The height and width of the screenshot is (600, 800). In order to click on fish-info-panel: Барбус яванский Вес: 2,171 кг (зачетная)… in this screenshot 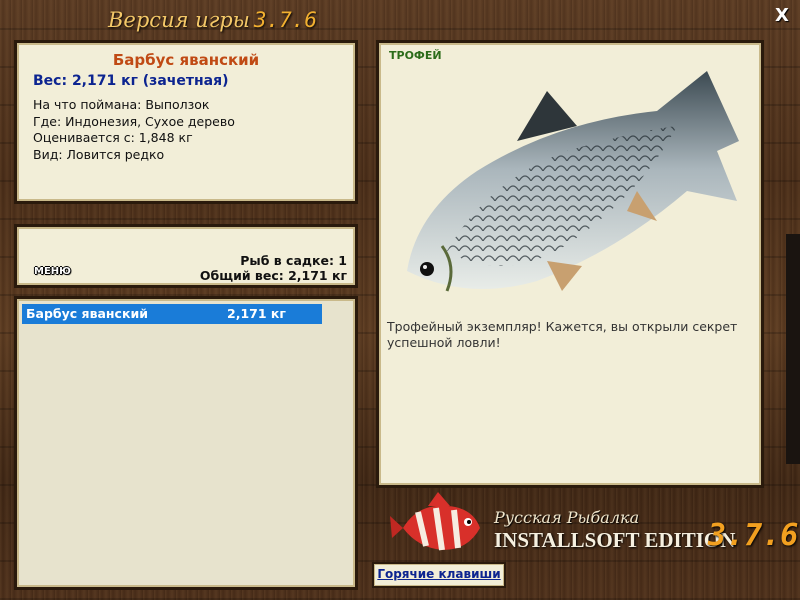, I will do `click(186, 122)`.